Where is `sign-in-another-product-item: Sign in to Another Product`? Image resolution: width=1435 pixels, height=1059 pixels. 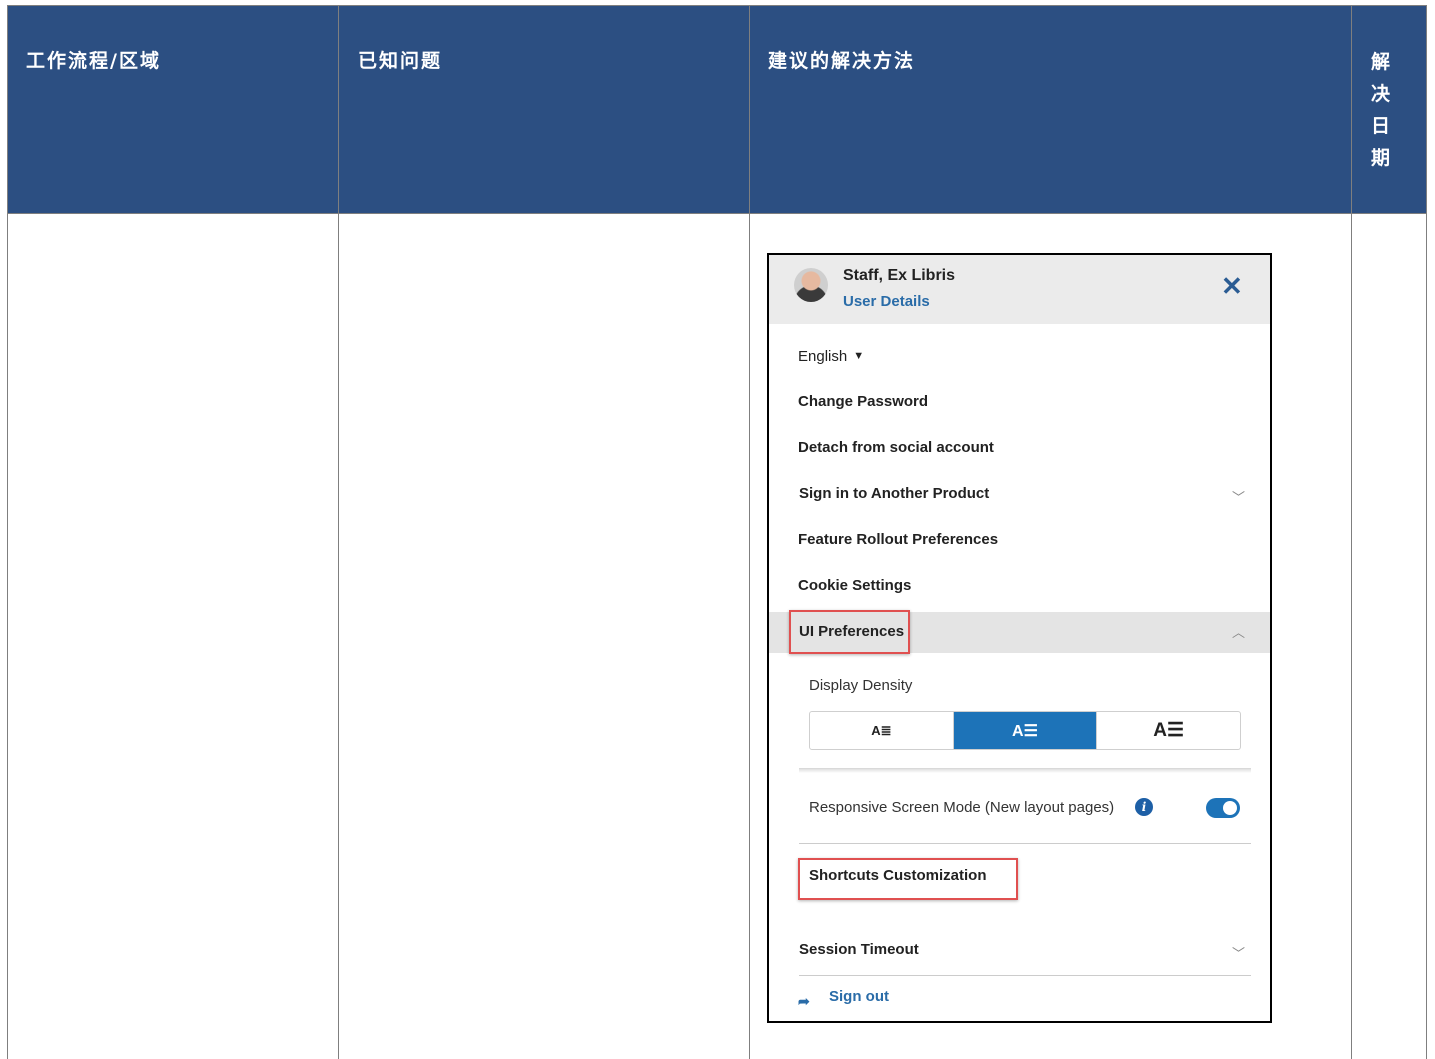
sign-in-another-product-item: Sign in to Another Product is located at coordinates (894, 493).